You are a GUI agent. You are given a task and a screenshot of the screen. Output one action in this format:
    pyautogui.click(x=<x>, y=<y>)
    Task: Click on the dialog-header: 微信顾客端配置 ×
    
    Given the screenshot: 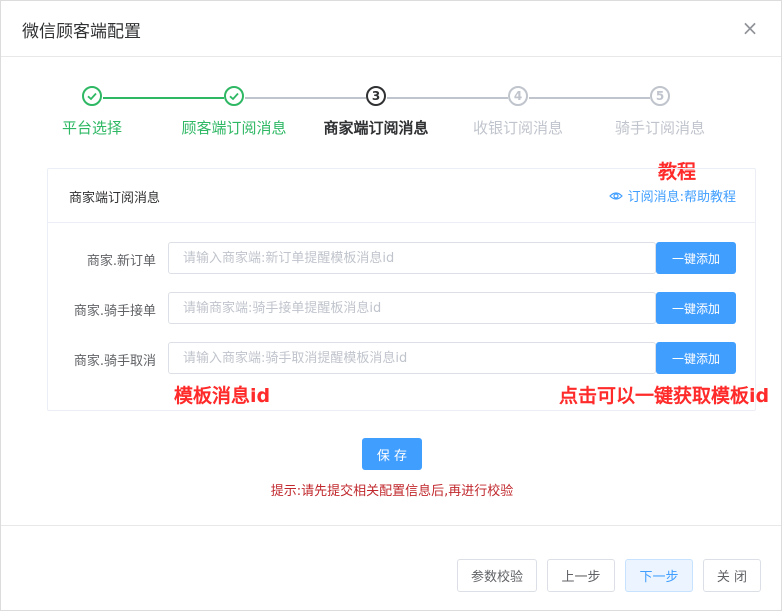 What is the action you would take?
    pyautogui.click(x=391, y=29)
    